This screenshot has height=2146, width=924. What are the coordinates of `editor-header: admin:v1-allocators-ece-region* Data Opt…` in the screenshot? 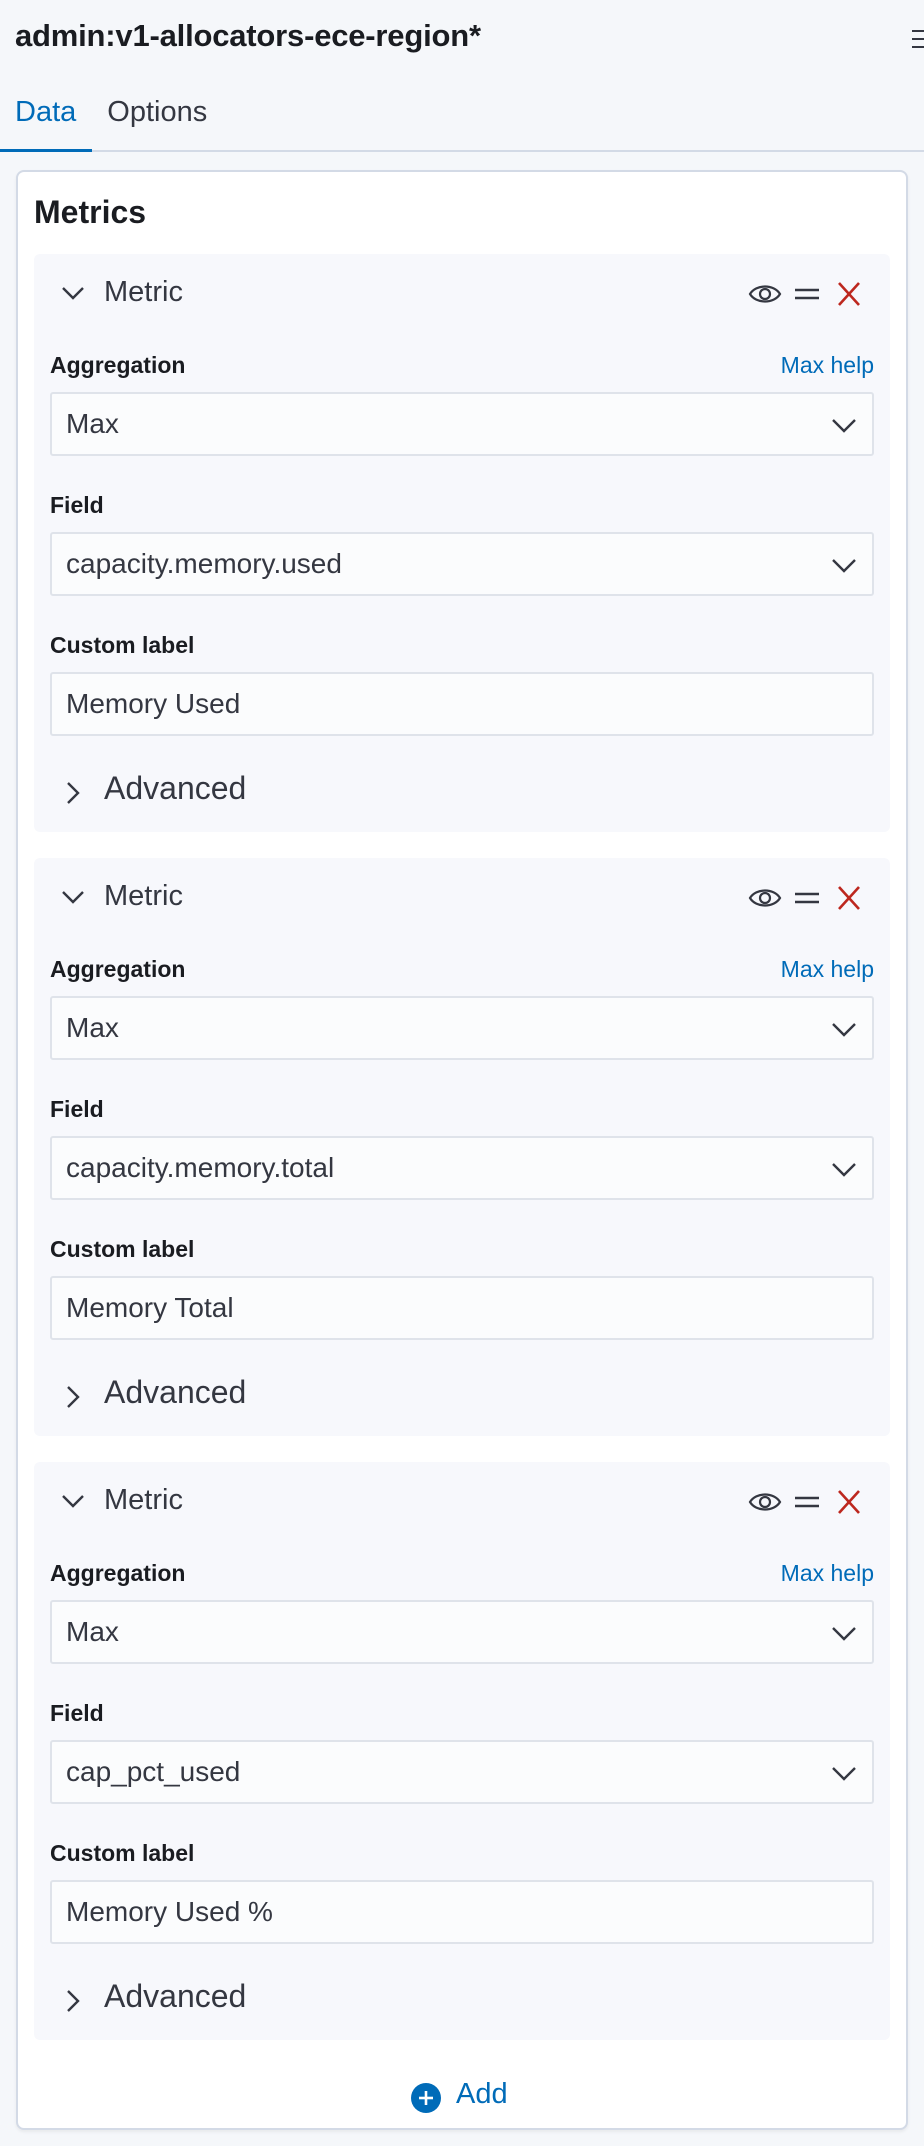 It's located at (462, 76).